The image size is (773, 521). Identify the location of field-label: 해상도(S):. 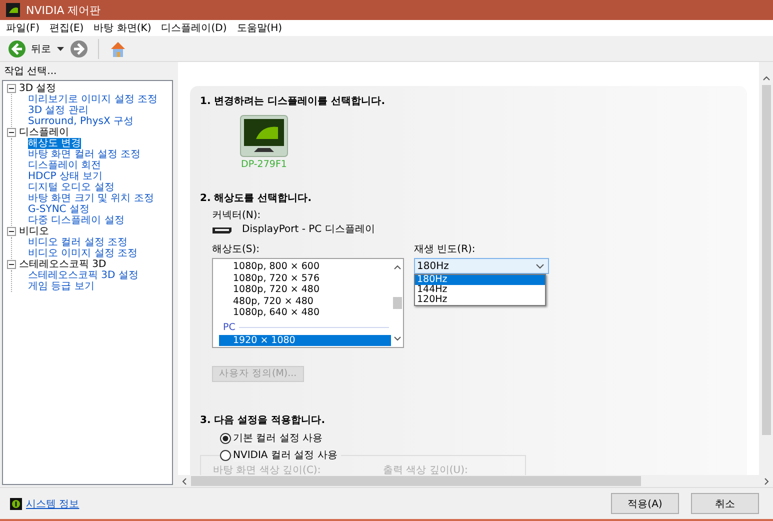
(236, 250).